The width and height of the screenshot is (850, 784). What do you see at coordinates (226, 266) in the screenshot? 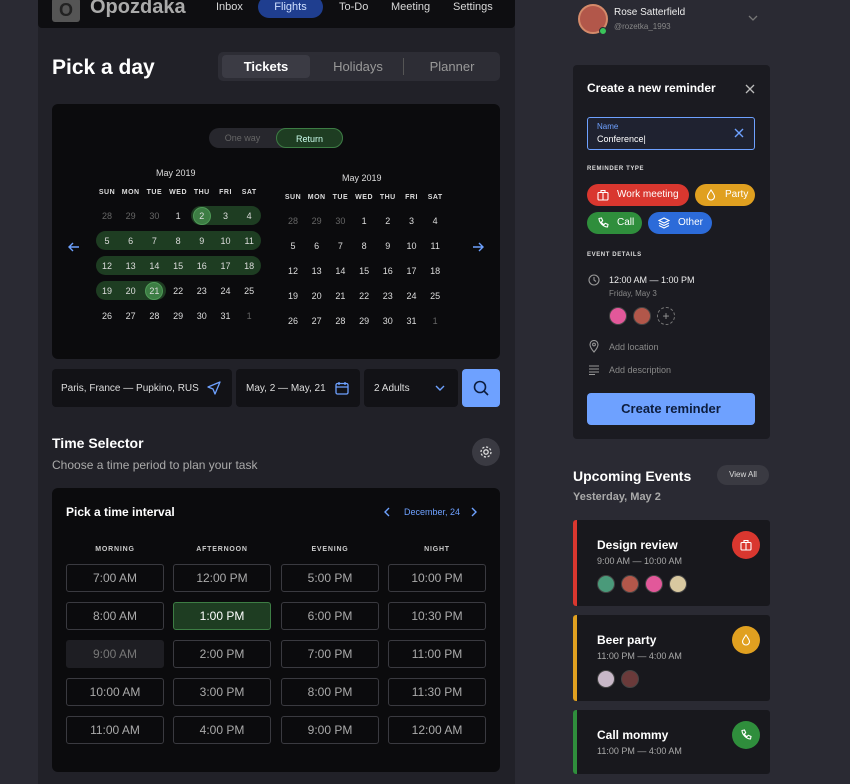
I see `calendar-day: 17` at bounding box center [226, 266].